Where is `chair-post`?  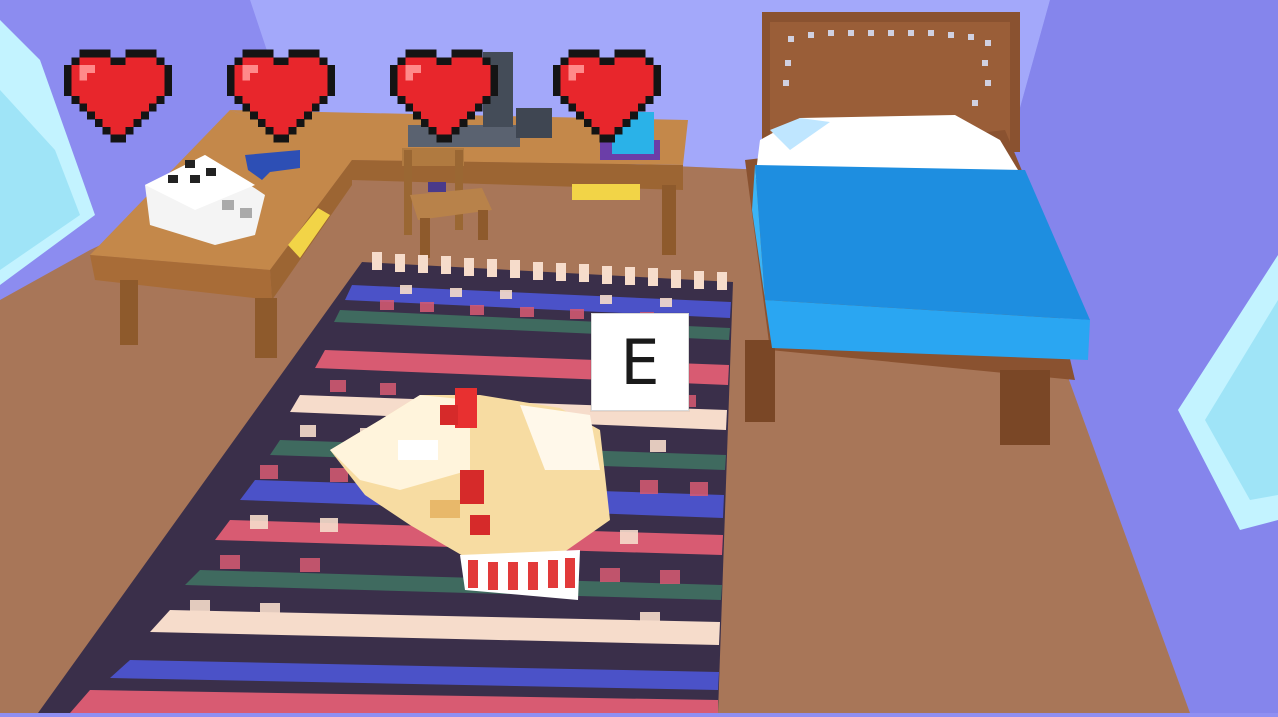
chair-post is located at coordinates (408, 192).